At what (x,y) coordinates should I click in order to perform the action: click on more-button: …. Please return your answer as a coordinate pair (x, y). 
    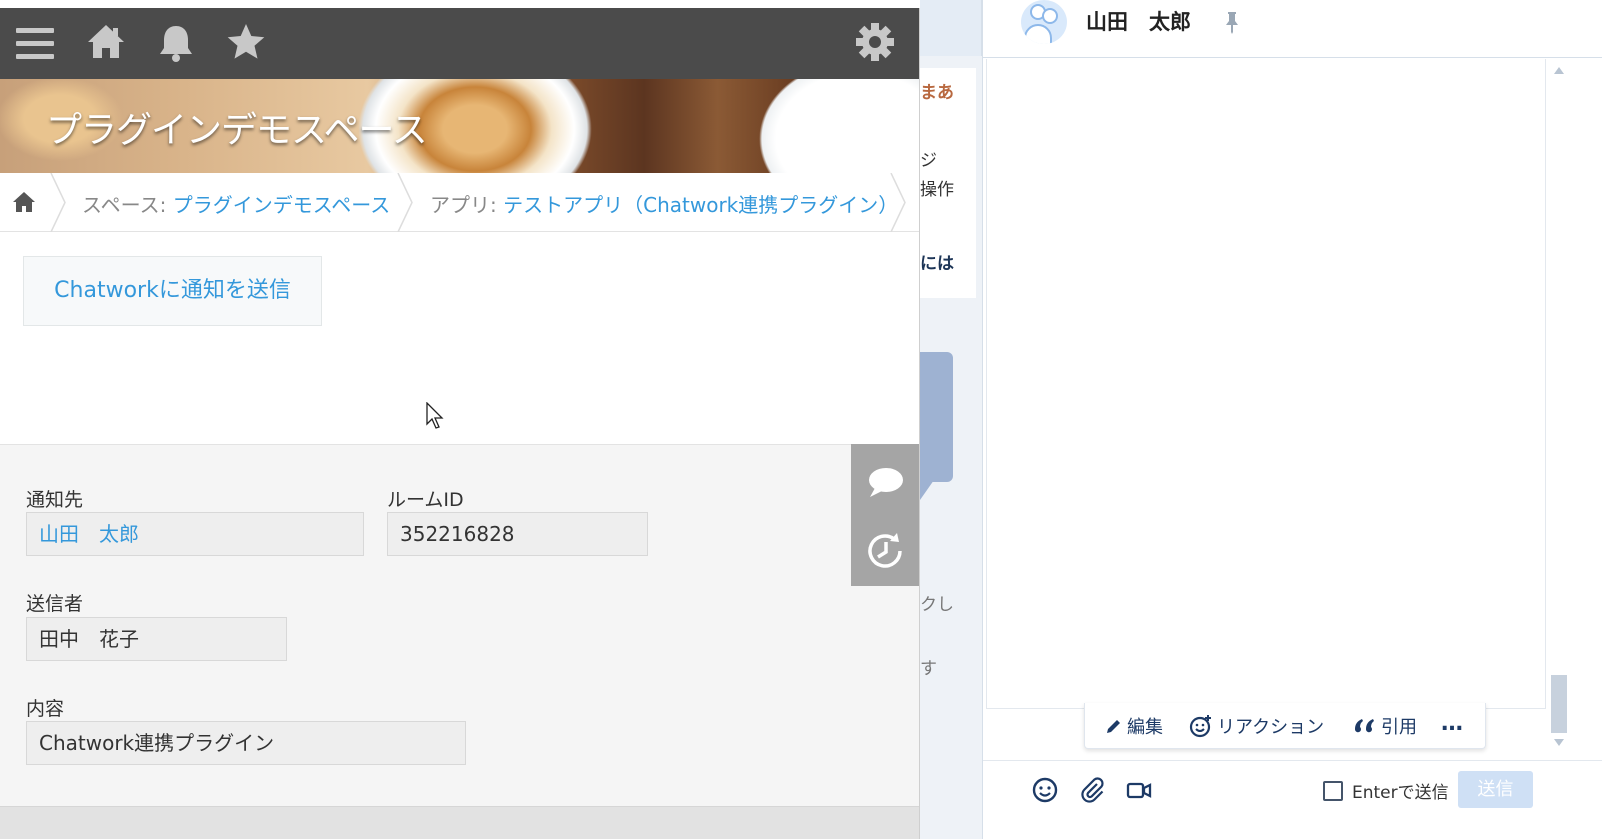
    Looking at the image, I should click on (1452, 723).